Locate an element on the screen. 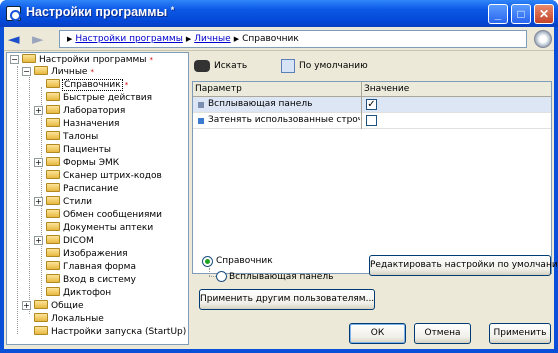 The image size is (558, 353). tree-node-personal: − Личные * is located at coordinates (58, 72).